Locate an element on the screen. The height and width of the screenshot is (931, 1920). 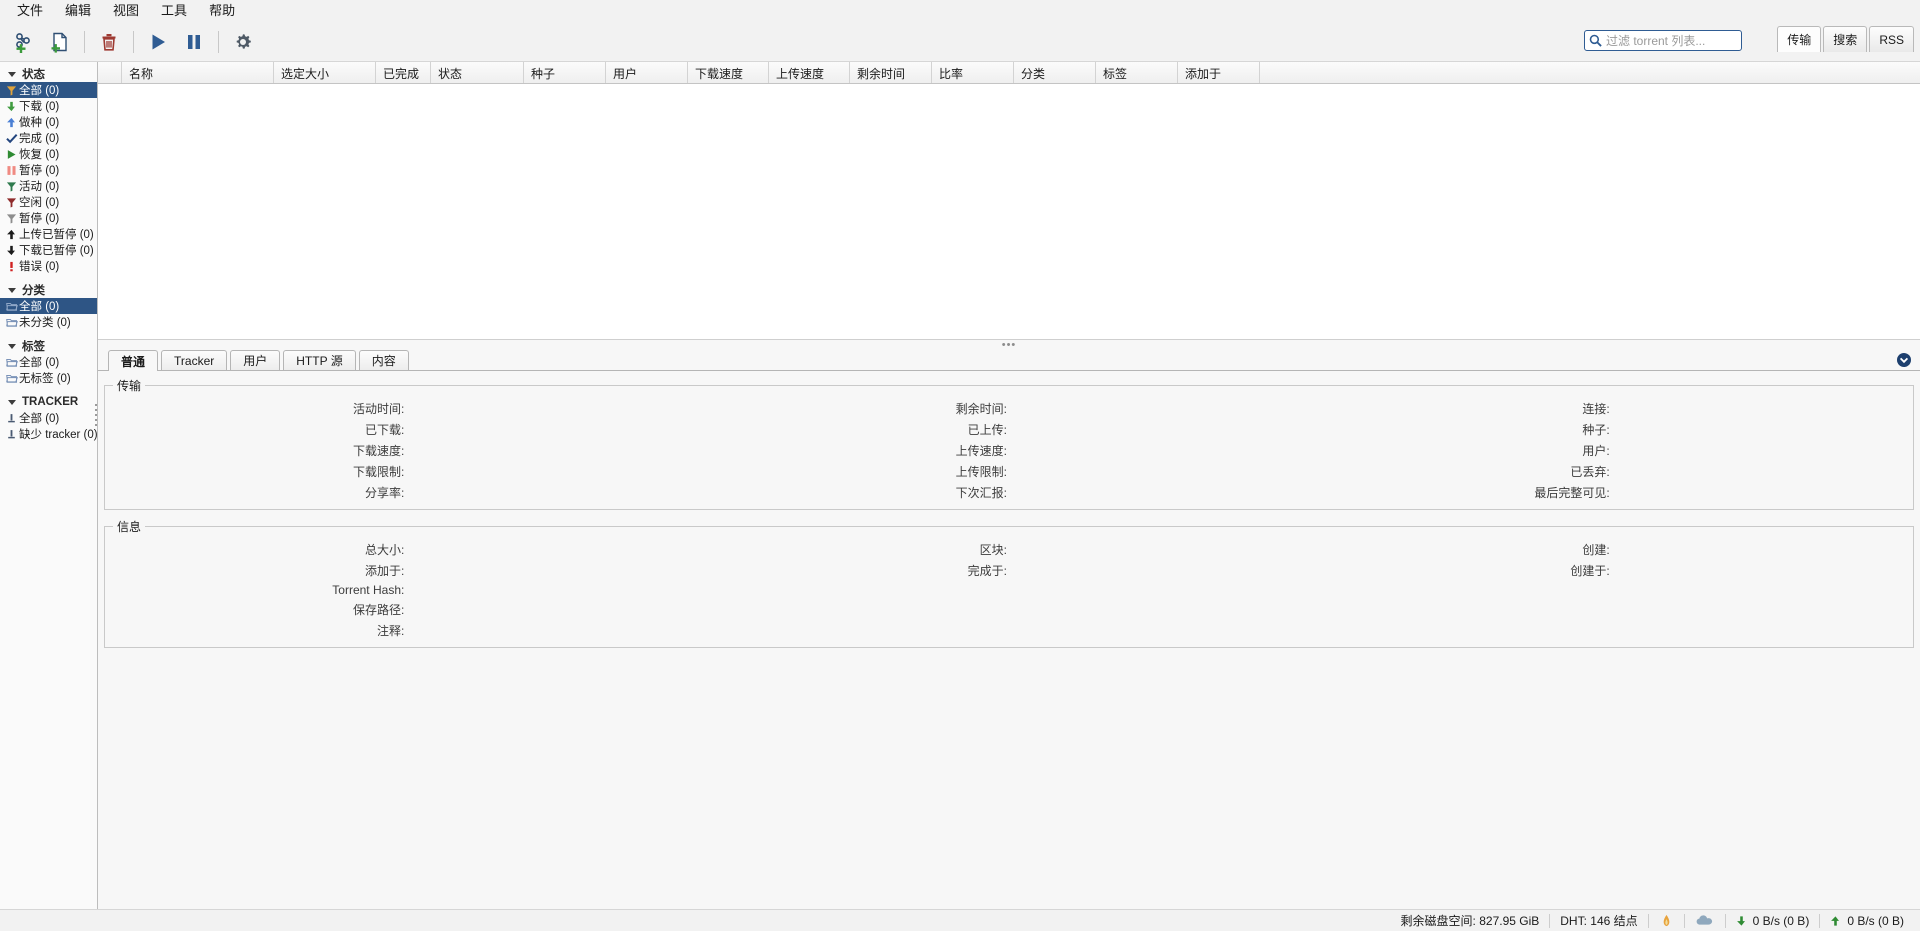
delete-button is located at coordinates (109, 42).